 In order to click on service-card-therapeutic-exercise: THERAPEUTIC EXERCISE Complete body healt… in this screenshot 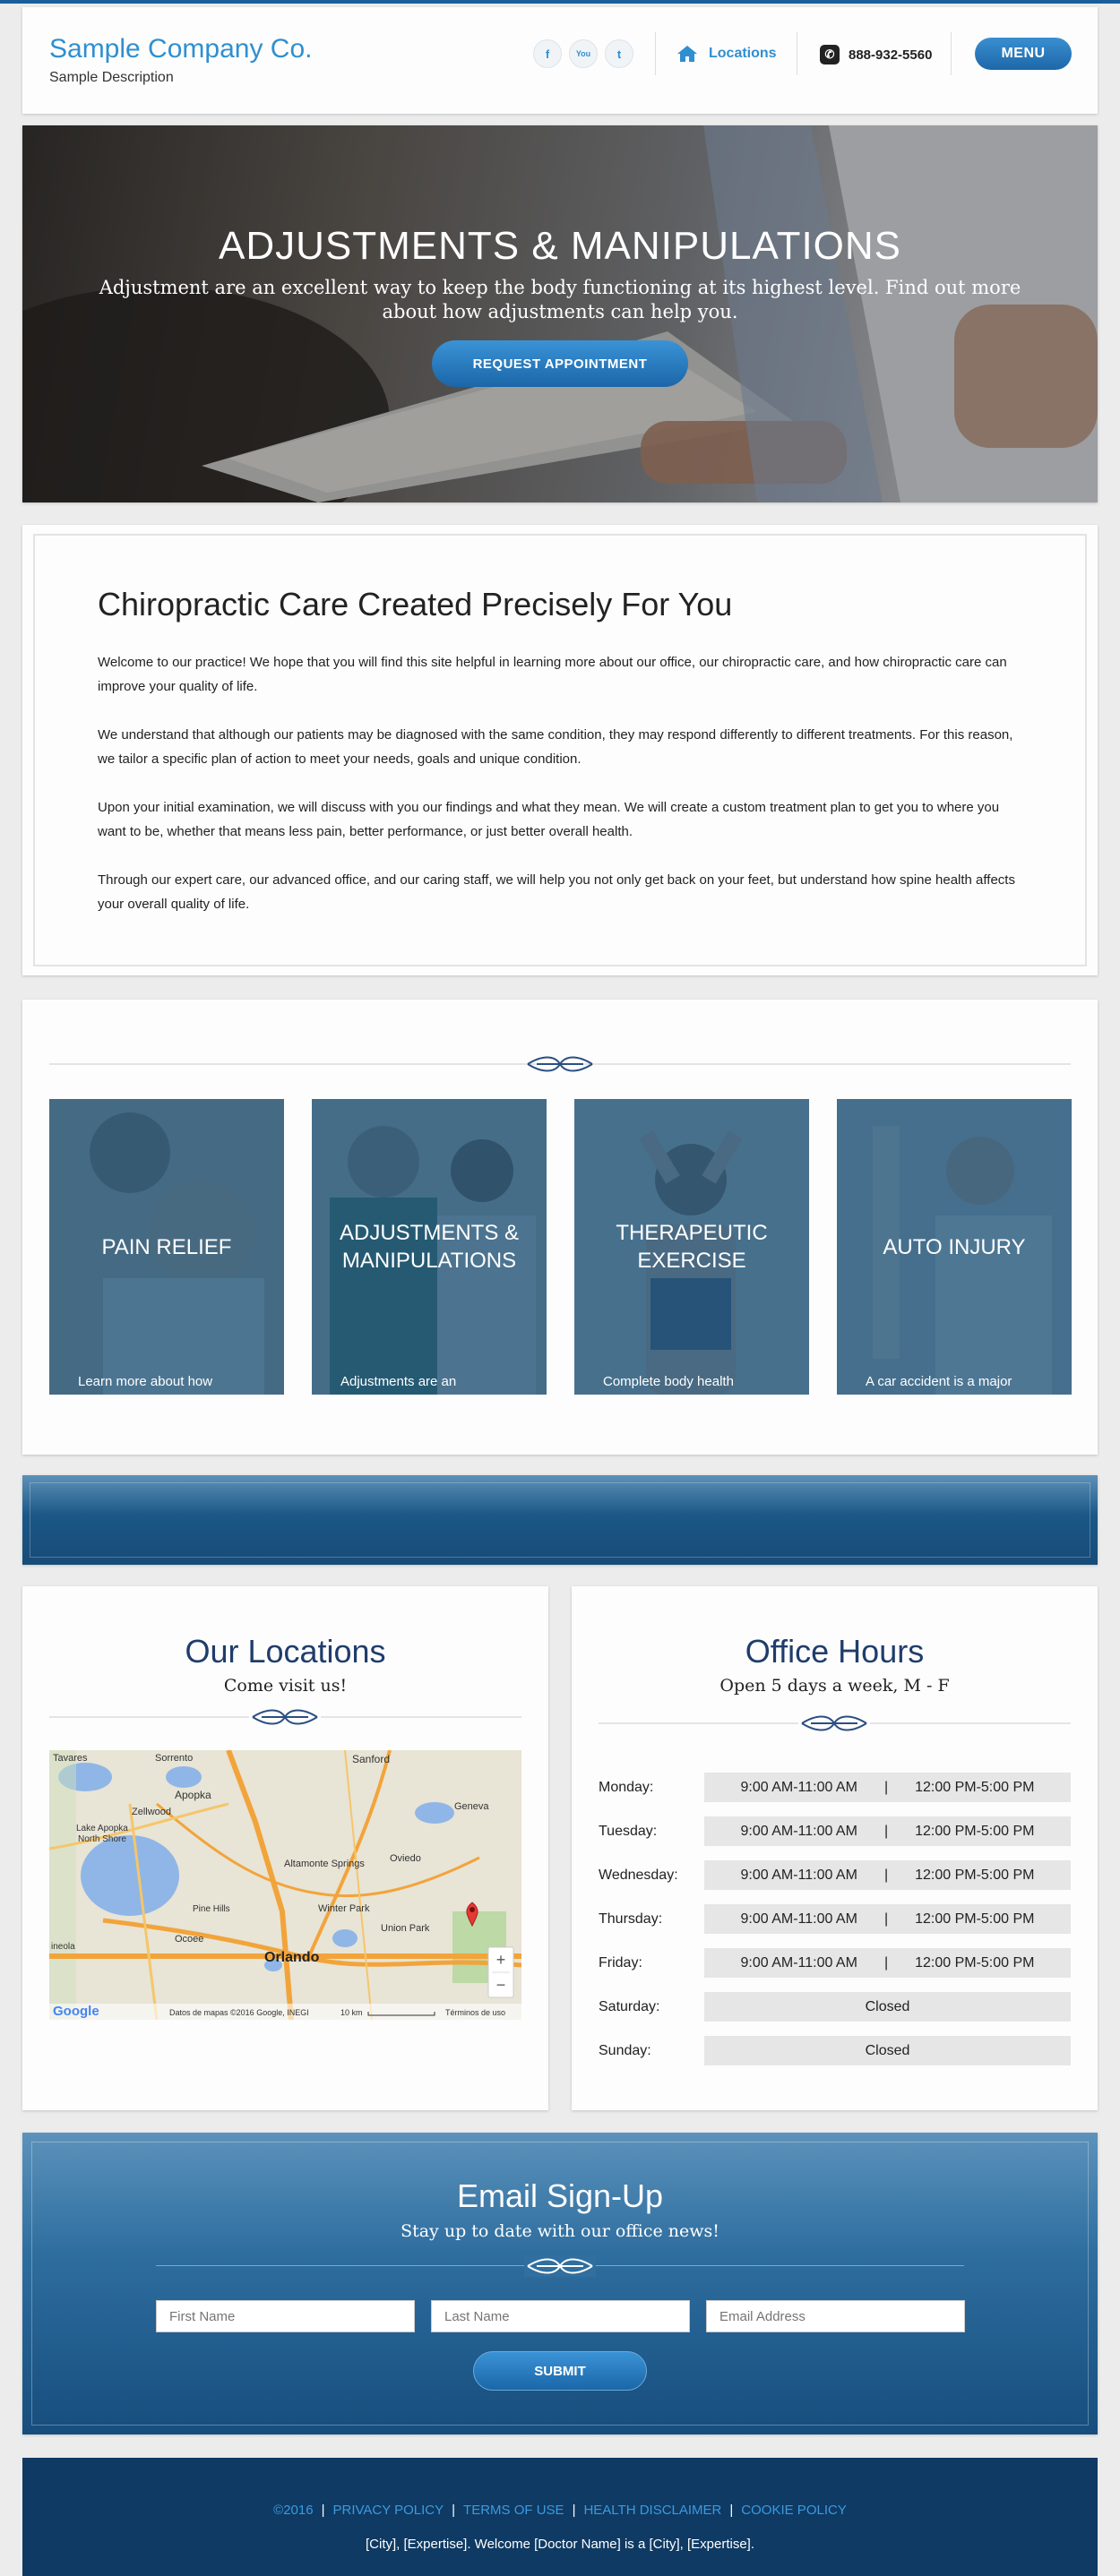, I will do `click(691, 1247)`.